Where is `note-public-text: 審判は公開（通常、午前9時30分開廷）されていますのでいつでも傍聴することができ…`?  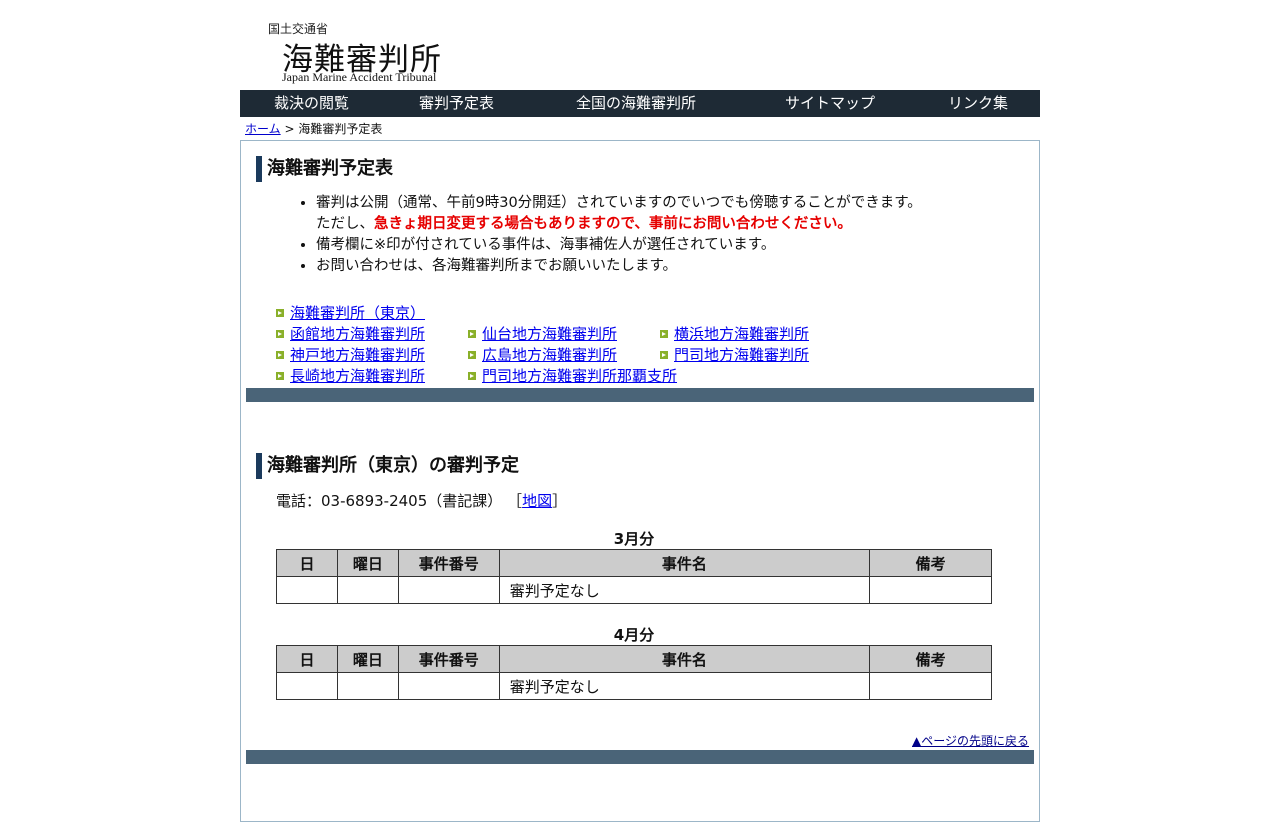 note-public-text: 審判は公開（通常、午前9時30分開廷）されていますのでいつでも傍聴することができ… is located at coordinates (619, 203).